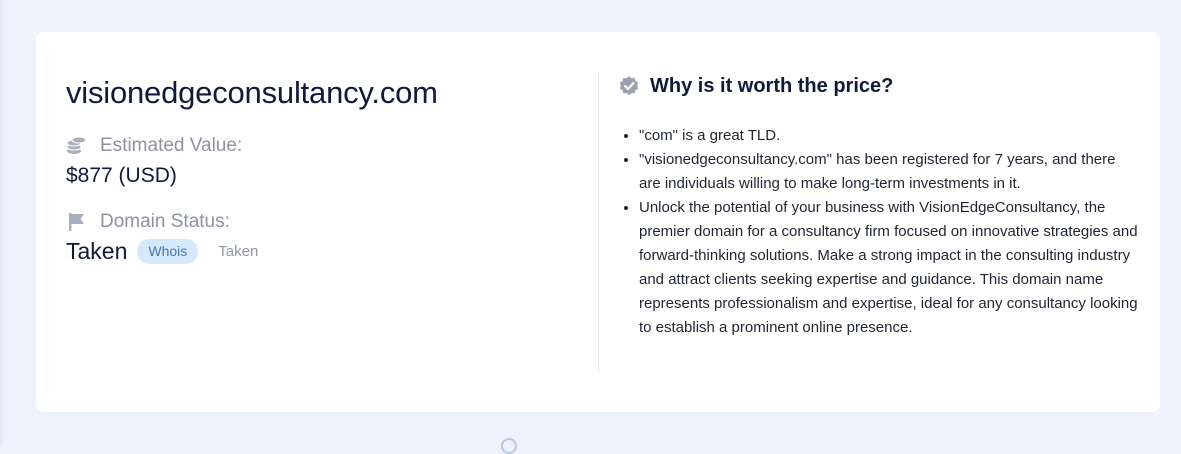 The height and width of the screenshot is (454, 1181). I want to click on domain-status-label-row: Domain Status:, so click(326, 222).